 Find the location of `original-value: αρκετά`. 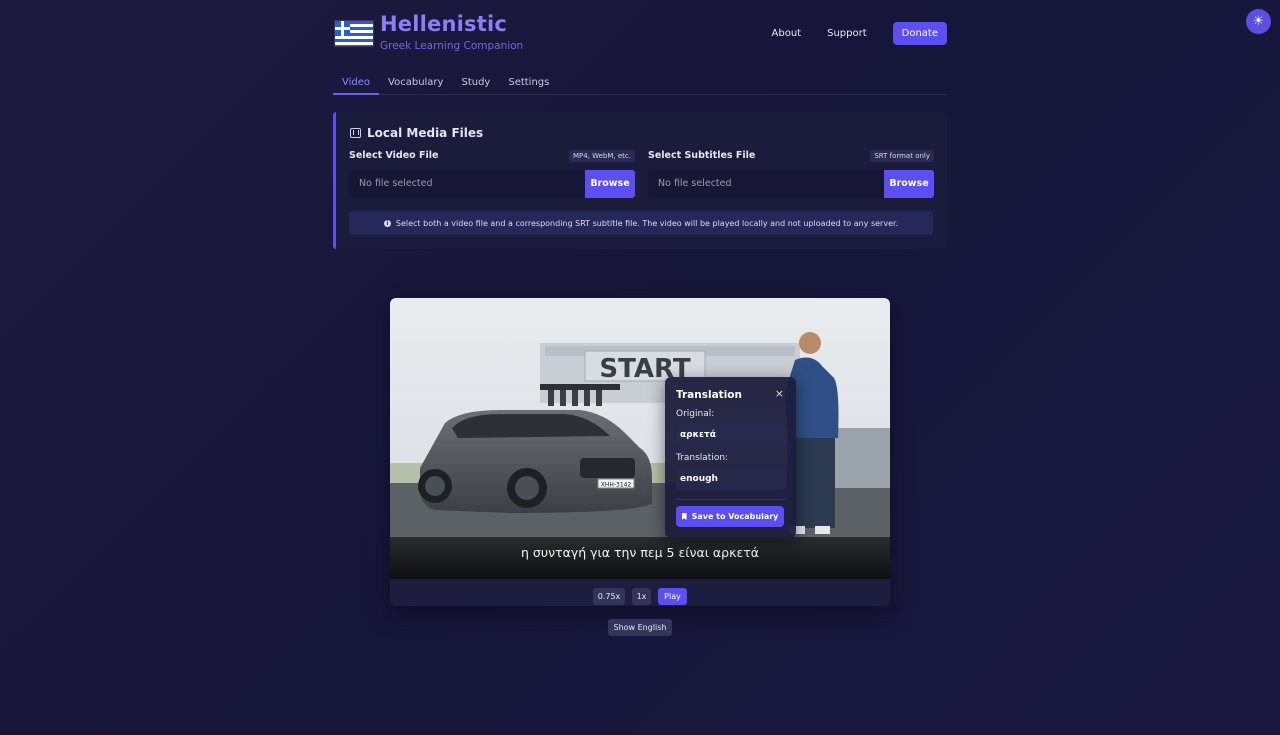

original-value: αρκετά is located at coordinates (731, 435).